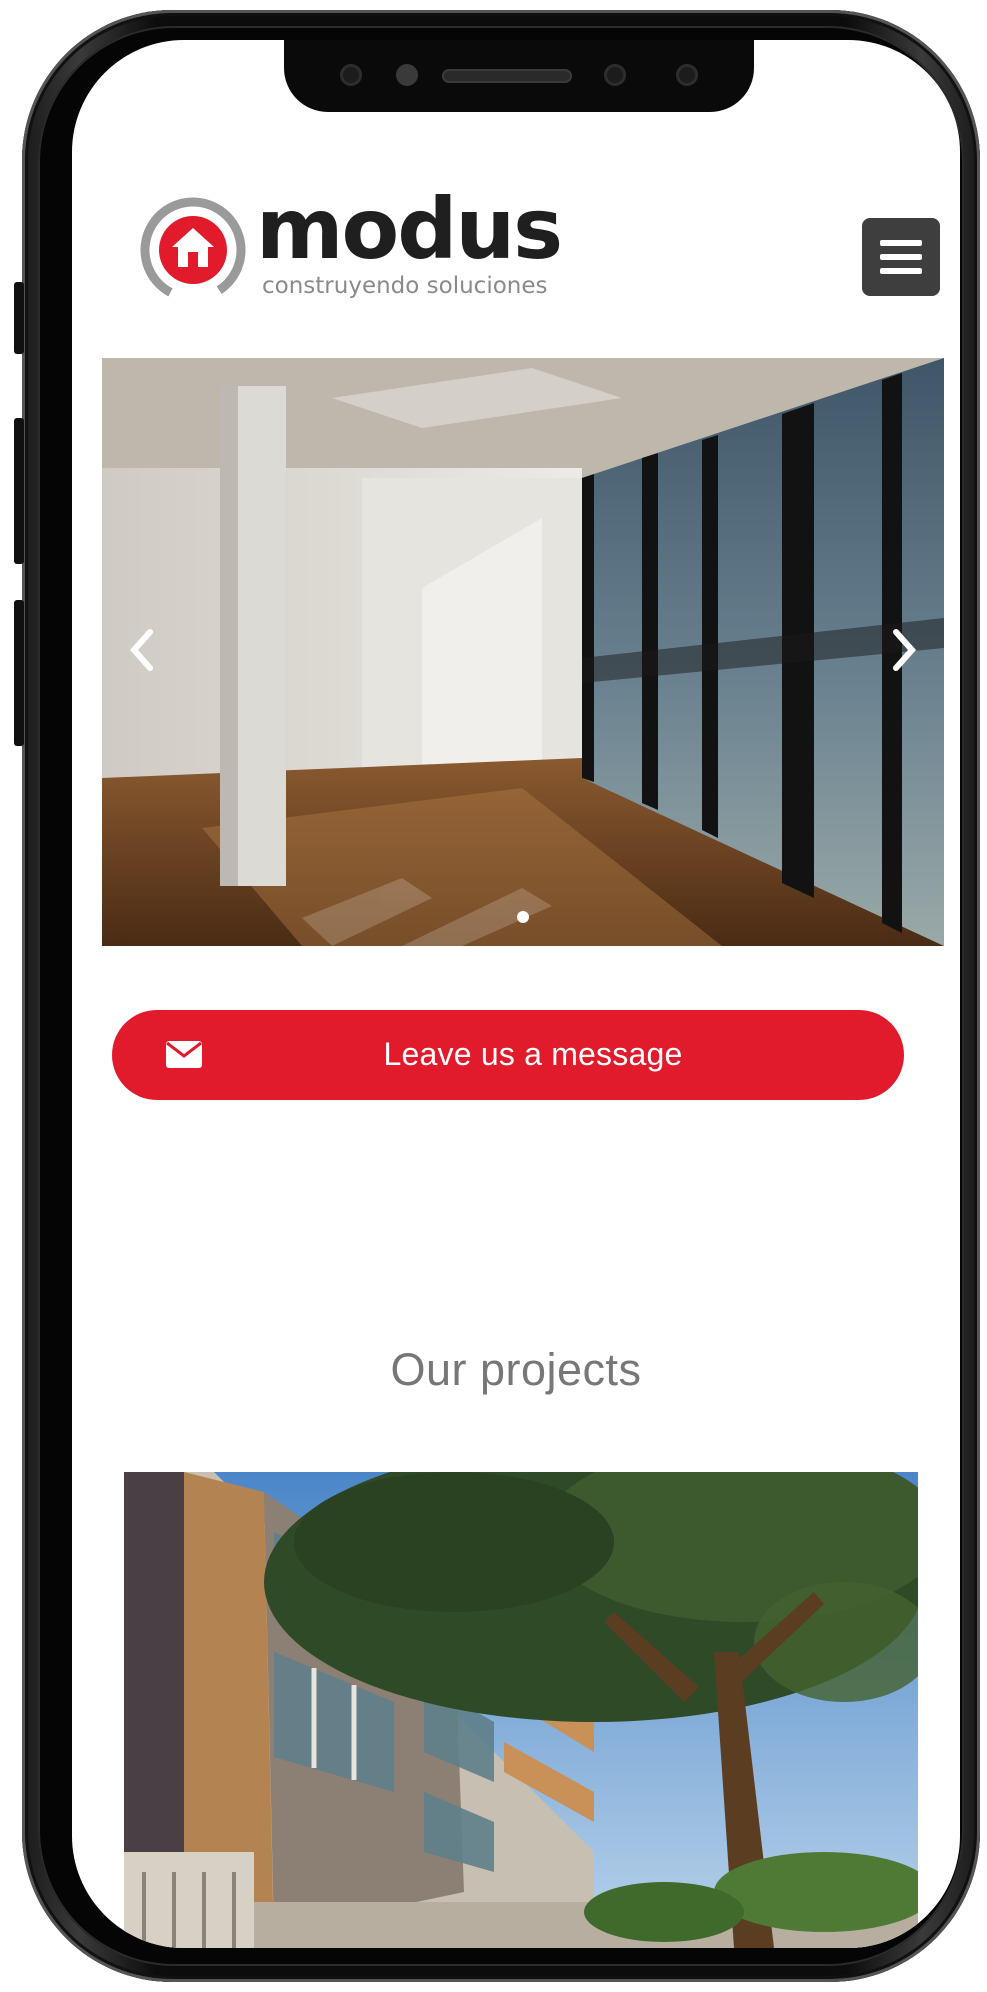 The height and width of the screenshot is (1992, 987). I want to click on brand-name: modus, so click(409, 229).